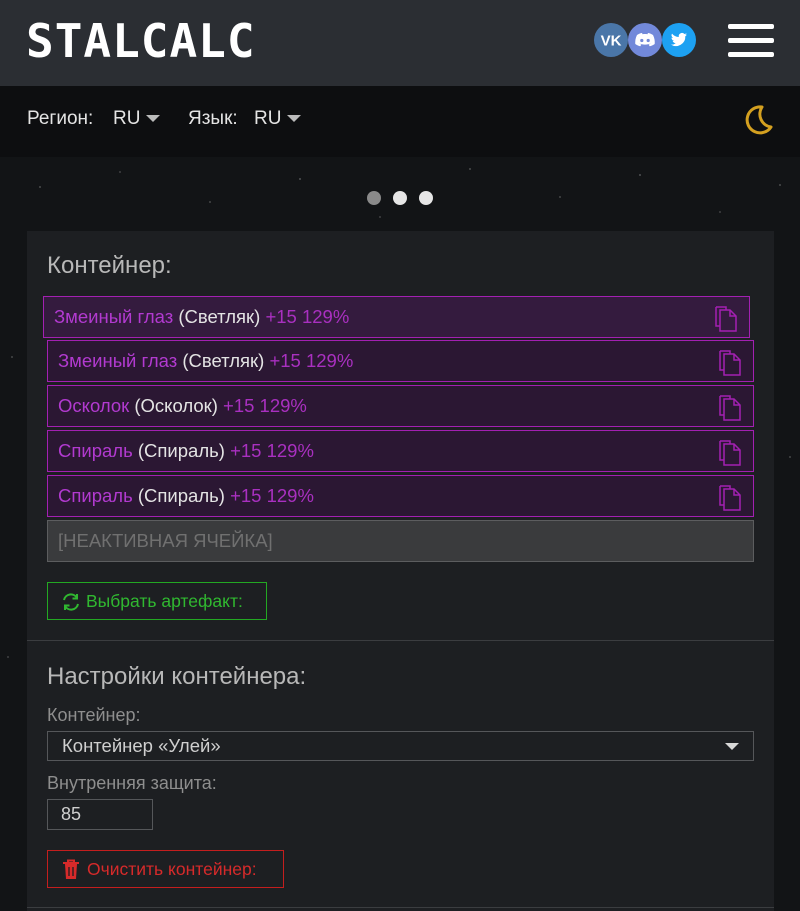 Image resolution: width=800 pixels, height=911 pixels. Describe the element at coordinates (400, 43) in the screenshot. I see `top-navbar: STALCALC VK` at that location.